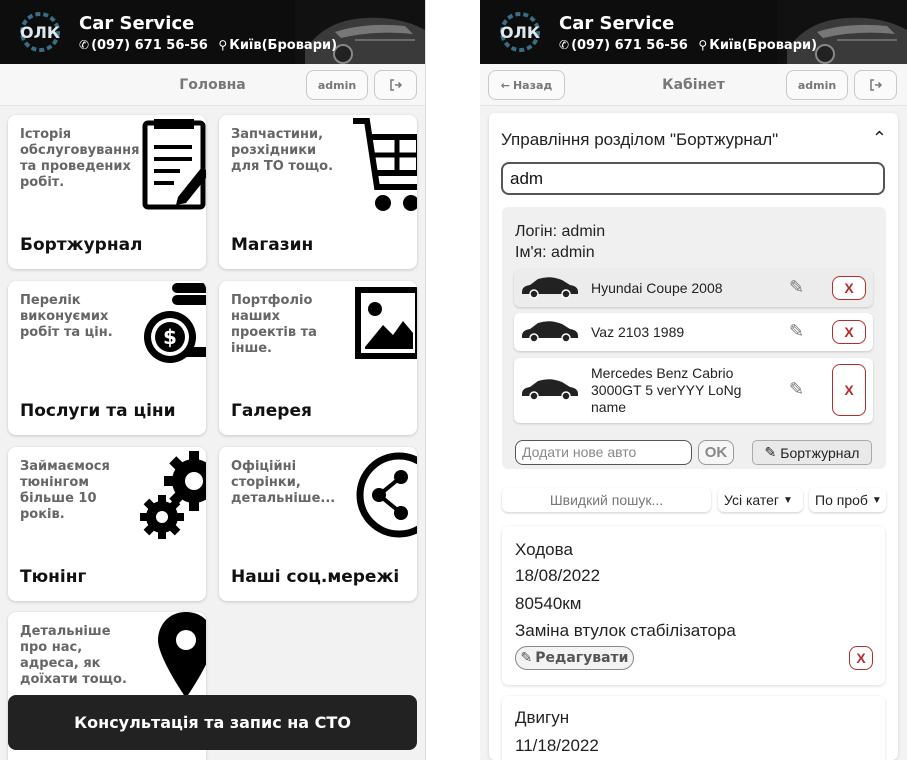  What do you see at coordinates (274, 324) in the screenshot?
I see `tile-description: Портфоліо наших проектів та інше.` at bounding box center [274, 324].